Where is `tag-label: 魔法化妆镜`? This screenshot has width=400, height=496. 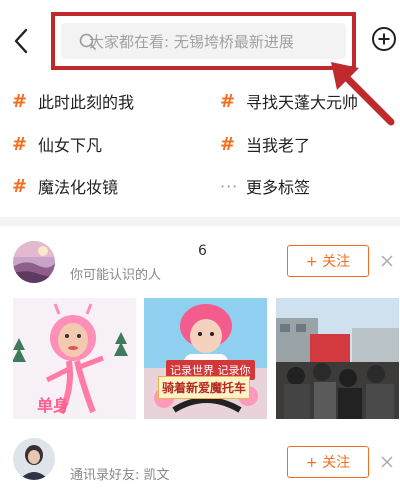 tag-label: 魔法化妆镜 is located at coordinates (78, 187).